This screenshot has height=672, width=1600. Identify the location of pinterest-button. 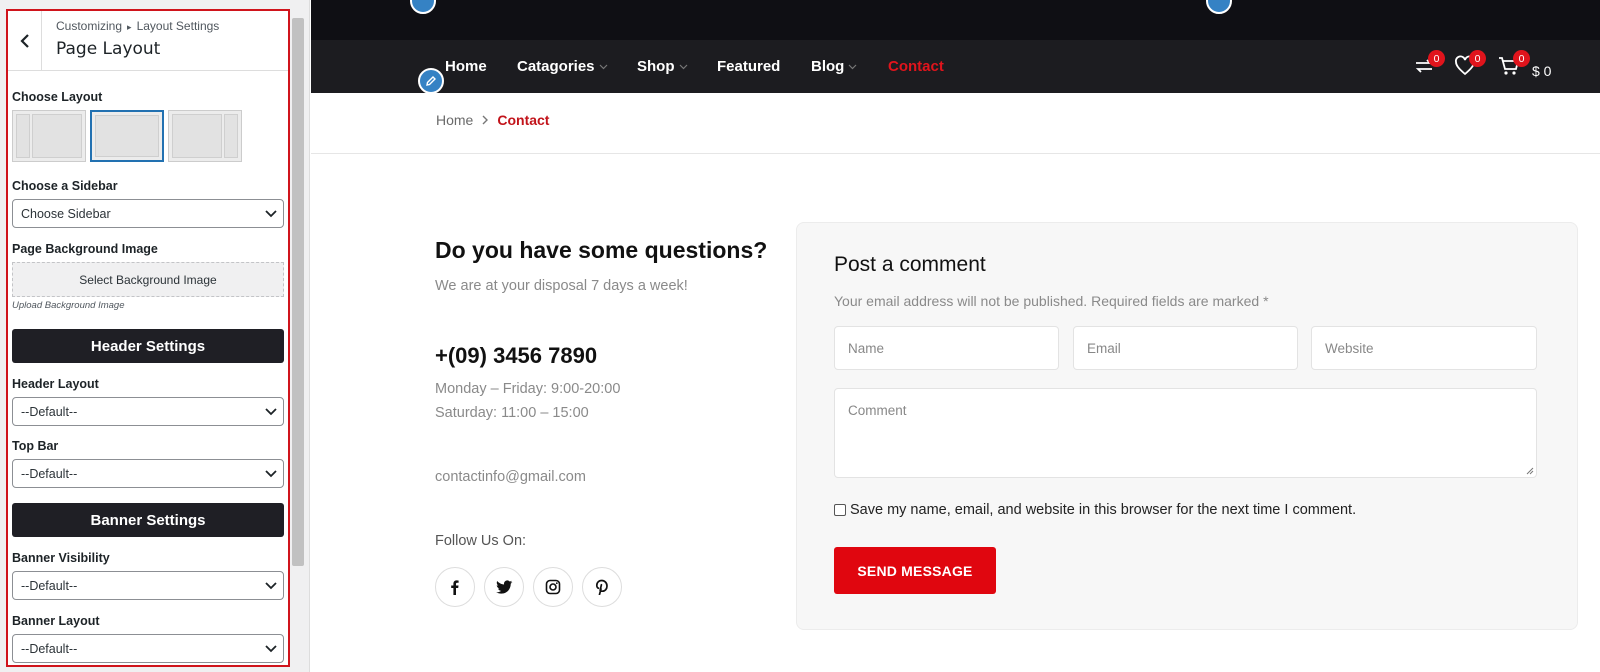
(602, 587).